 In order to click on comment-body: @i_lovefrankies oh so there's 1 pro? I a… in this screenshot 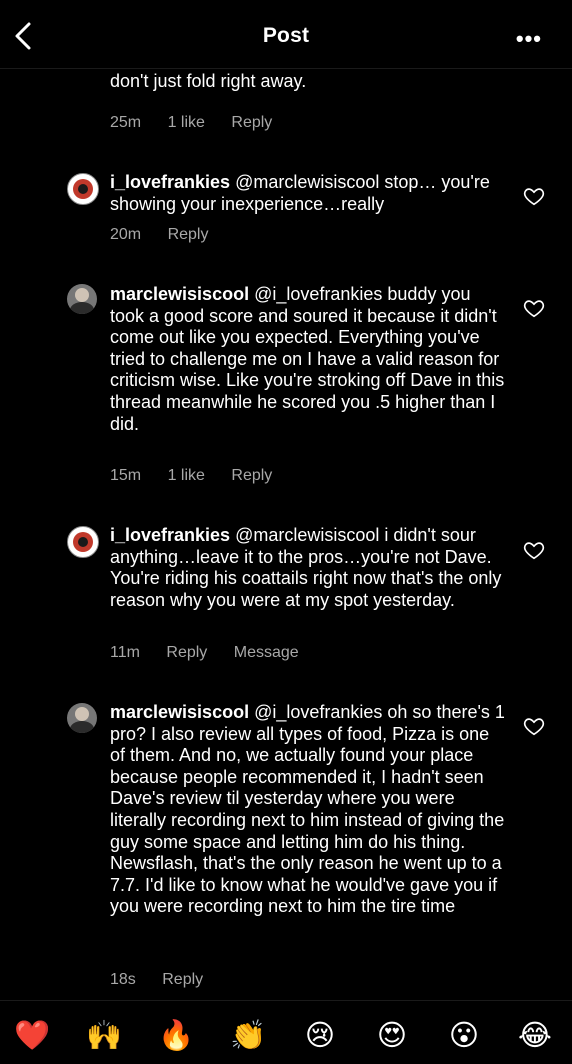, I will do `click(307, 809)`.